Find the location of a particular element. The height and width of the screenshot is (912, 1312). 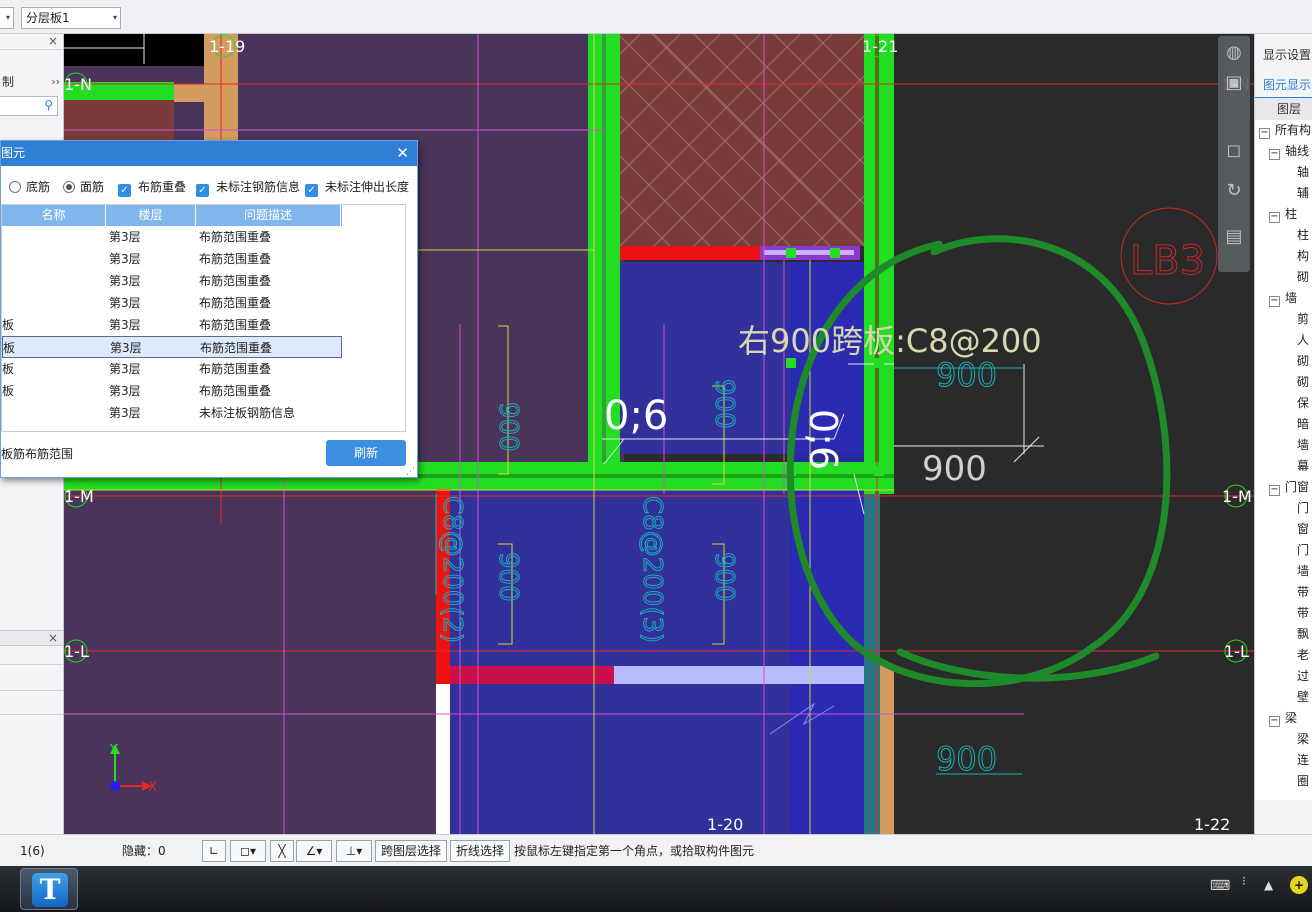

tree-item-label: 门 is located at coordinates (1303, 508).